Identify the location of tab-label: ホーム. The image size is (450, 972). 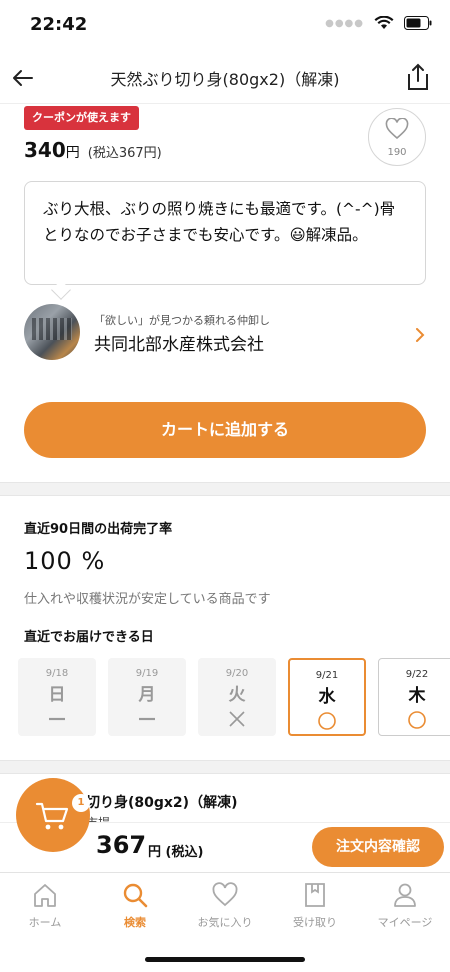
(45, 922).